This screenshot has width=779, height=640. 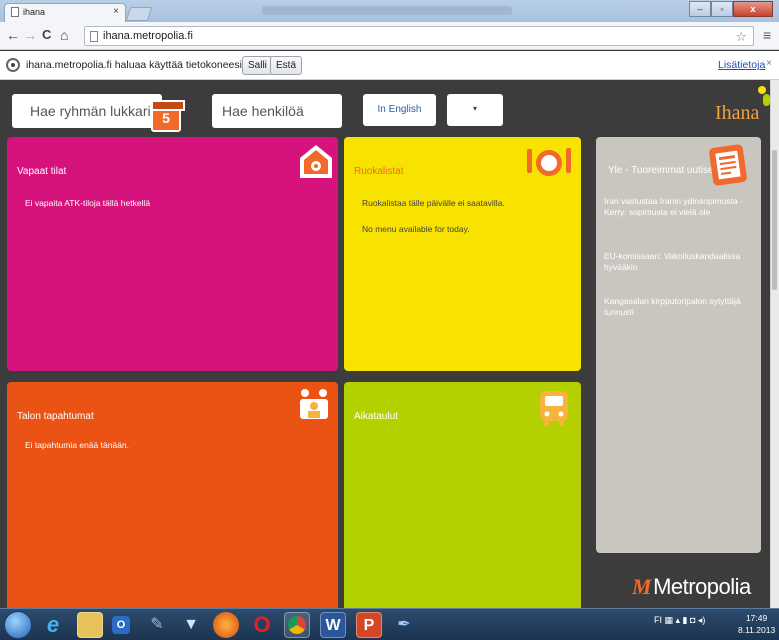 What do you see at coordinates (554, 408) in the screenshot?
I see `bus-icon` at bounding box center [554, 408].